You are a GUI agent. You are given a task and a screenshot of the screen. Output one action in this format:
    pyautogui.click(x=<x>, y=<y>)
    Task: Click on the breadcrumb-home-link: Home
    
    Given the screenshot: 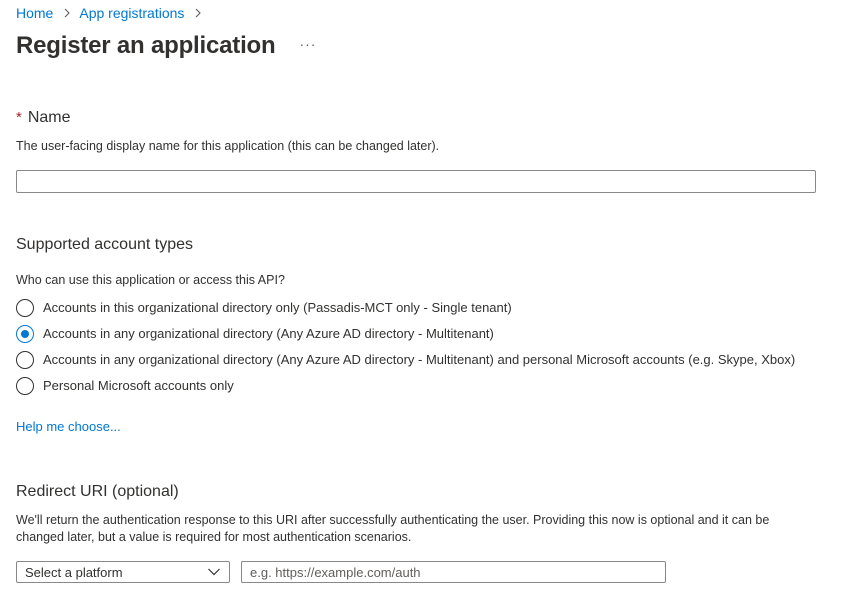 What is the action you would take?
    pyautogui.click(x=34, y=13)
    